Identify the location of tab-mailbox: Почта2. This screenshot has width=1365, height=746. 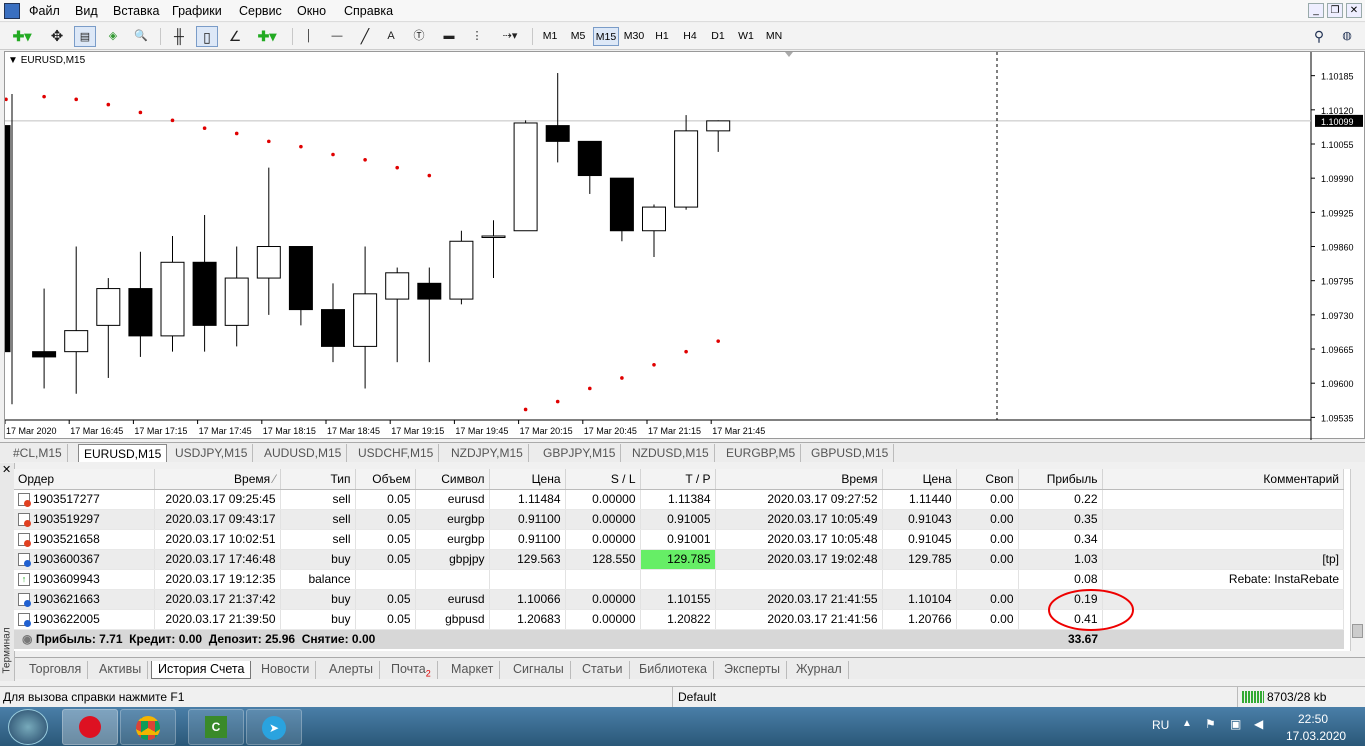
(411, 670).